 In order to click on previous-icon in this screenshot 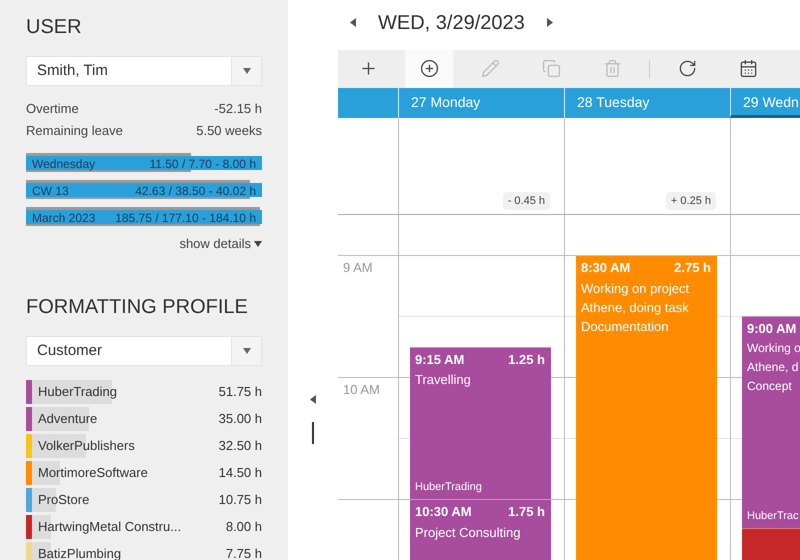, I will do `click(353, 23)`.